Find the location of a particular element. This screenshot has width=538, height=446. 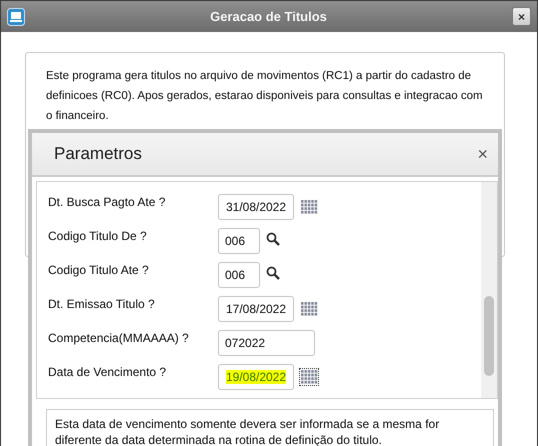

input-field: 19/08/2022 is located at coordinates (256, 377).